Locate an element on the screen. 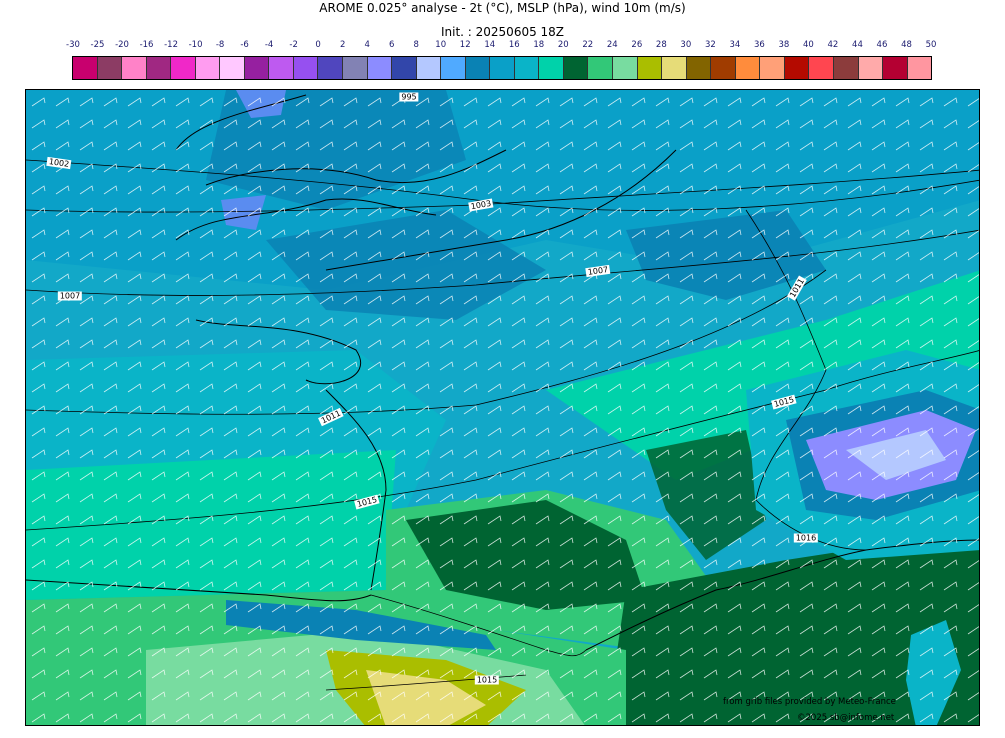 This screenshot has width=1005, height=738. legend-label: 20 is located at coordinates (563, 45).